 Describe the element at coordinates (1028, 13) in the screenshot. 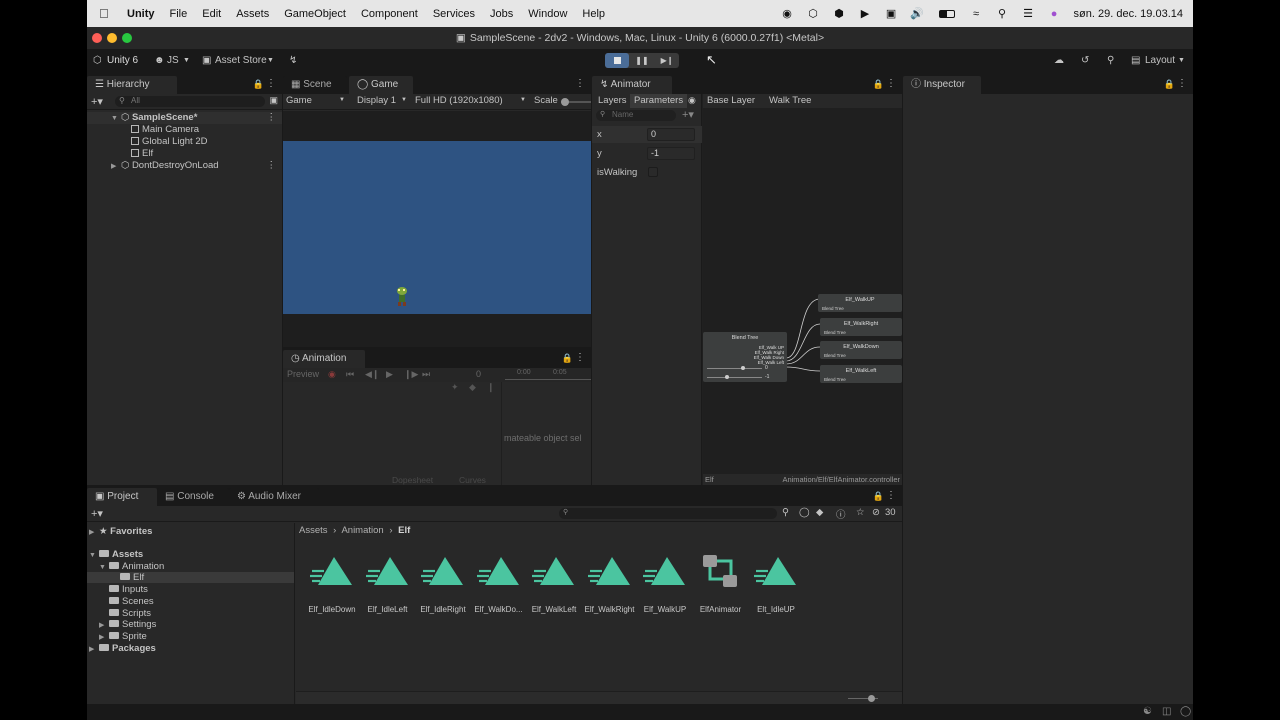

I see `control-center-icon: ☰` at that location.